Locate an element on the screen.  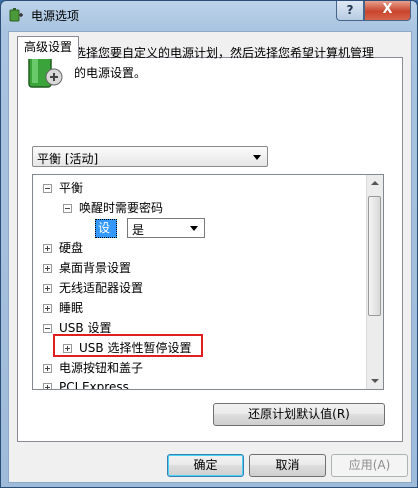
tree-item-label: 电源按钮和盖子 is located at coordinates (101, 368).